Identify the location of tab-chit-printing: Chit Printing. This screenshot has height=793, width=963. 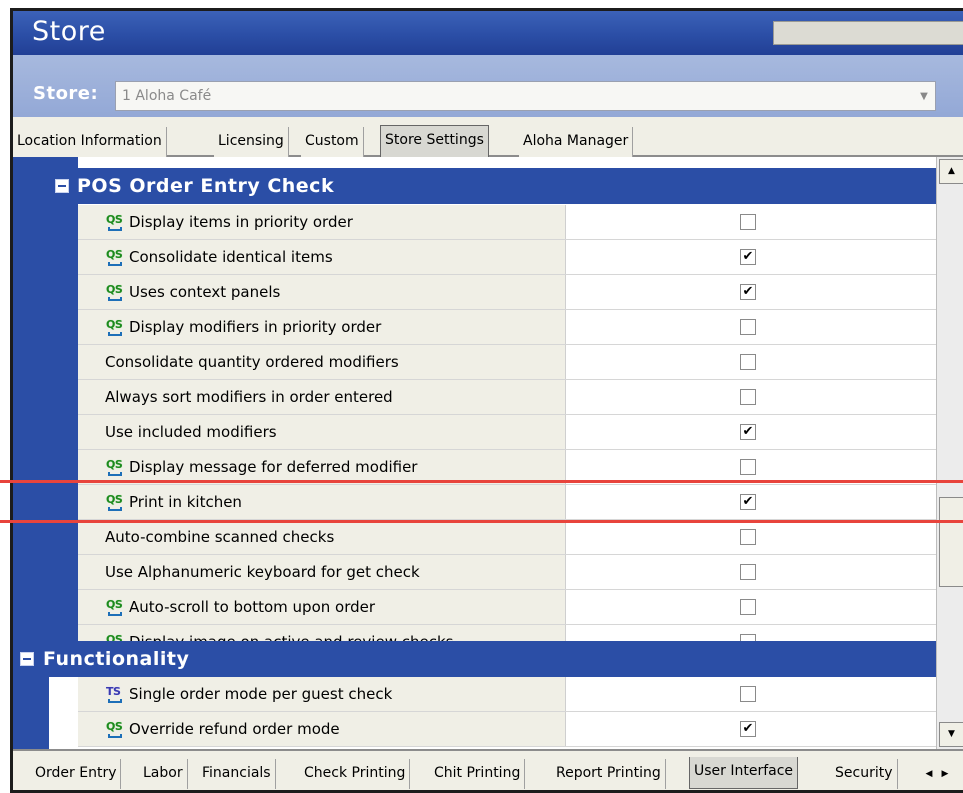
(478, 774).